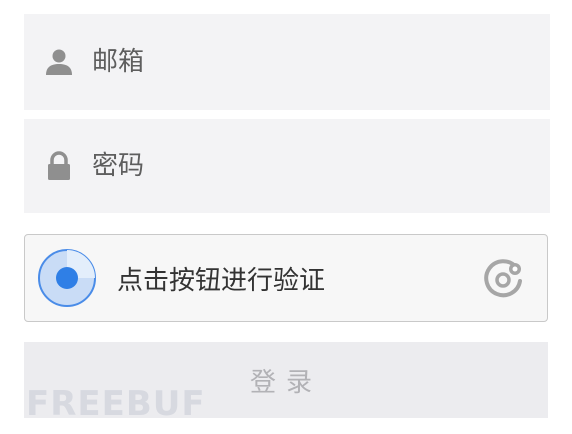  Describe the element at coordinates (292, 166) in the screenshot. I see `password-input` at that location.